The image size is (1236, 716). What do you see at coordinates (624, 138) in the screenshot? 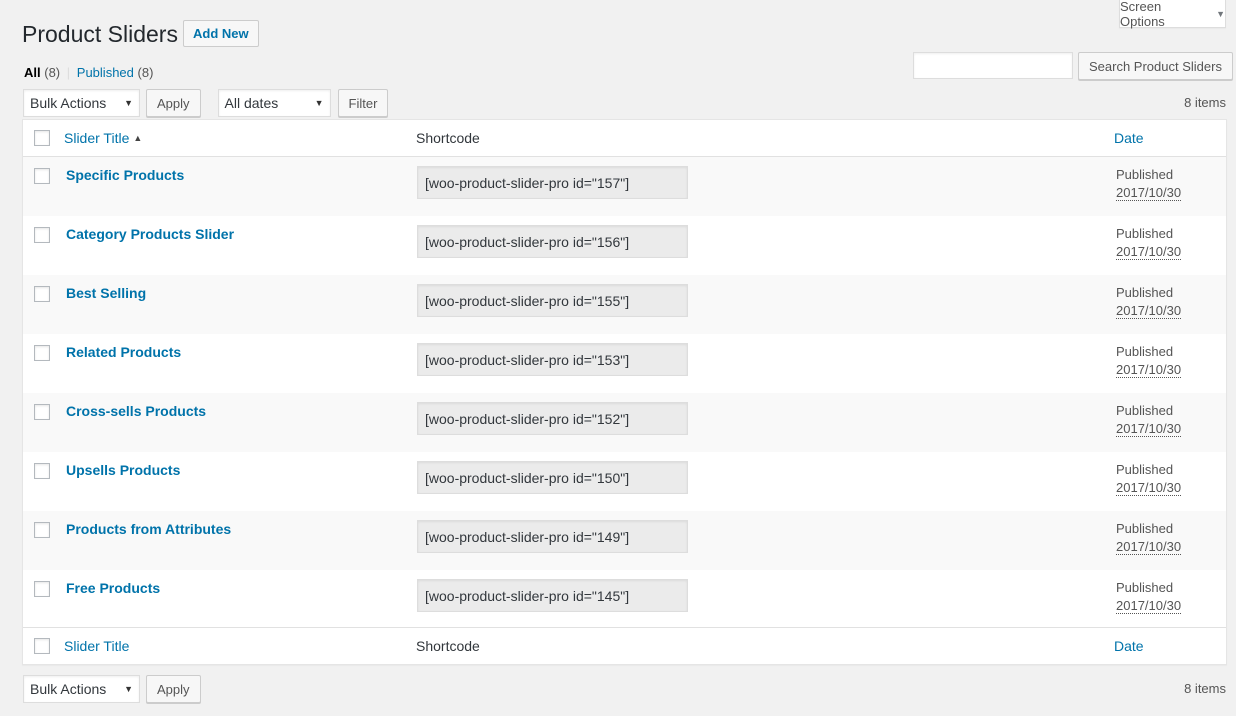
I see `table-header: Slider Title ▲ Shortcode Date` at bounding box center [624, 138].